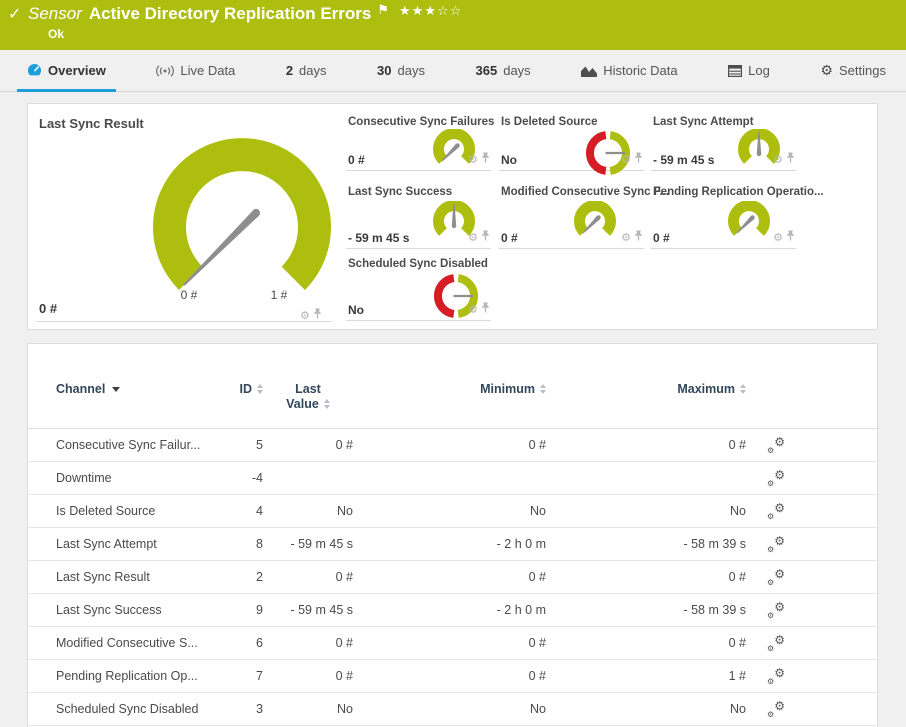 The height and width of the screenshot is (727, 906). What do you see at coordinates (507, 389) in the screenshot?
I see `column-label: Minimum` at bounding box center [507, 389].